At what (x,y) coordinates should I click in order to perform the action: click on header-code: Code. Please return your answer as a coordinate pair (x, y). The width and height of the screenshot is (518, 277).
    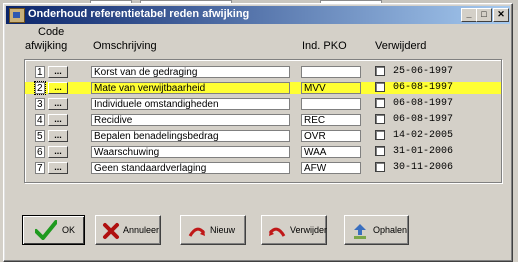
    Looking at the image, I should click on (51, 32).